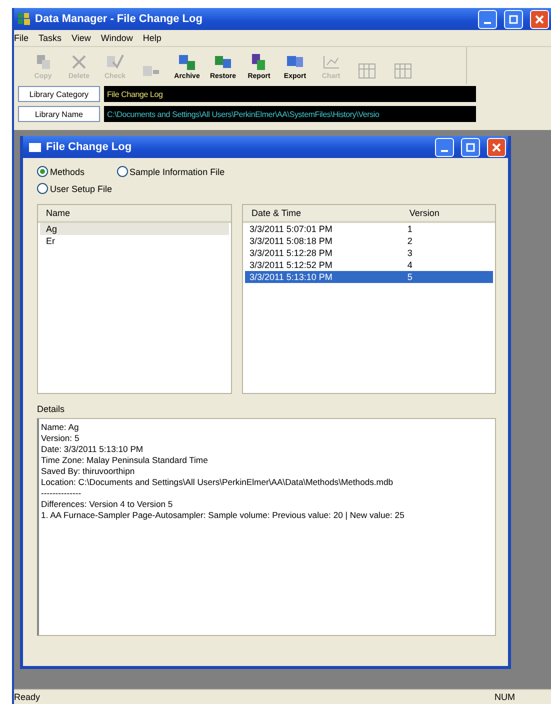 The image size is (551, 704). I want to click on window-title: Data Manager - File Change Log, so click(119, 19).